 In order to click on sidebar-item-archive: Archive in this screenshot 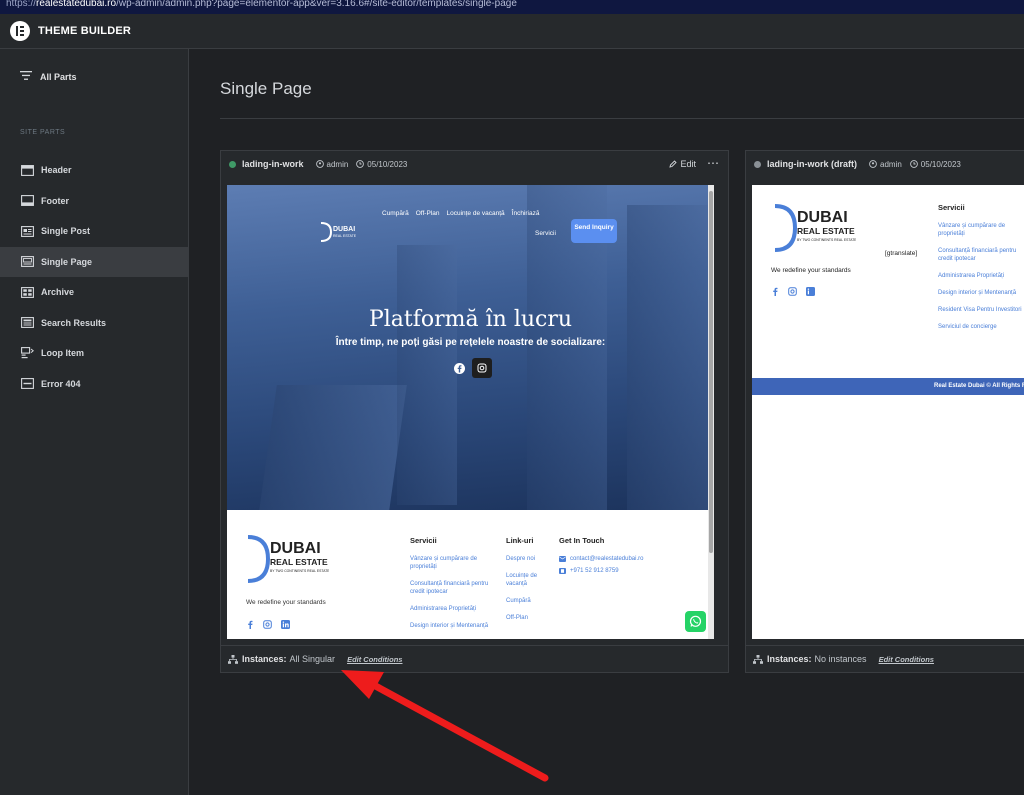, I will do `click(94, 292)`.